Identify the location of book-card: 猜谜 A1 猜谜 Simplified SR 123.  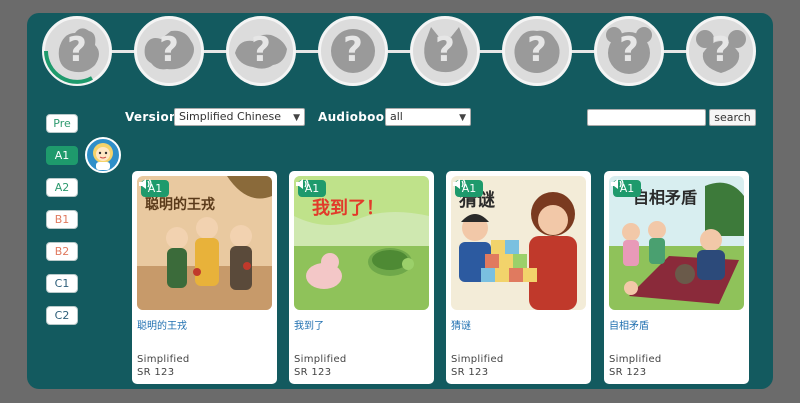
(518, 277).